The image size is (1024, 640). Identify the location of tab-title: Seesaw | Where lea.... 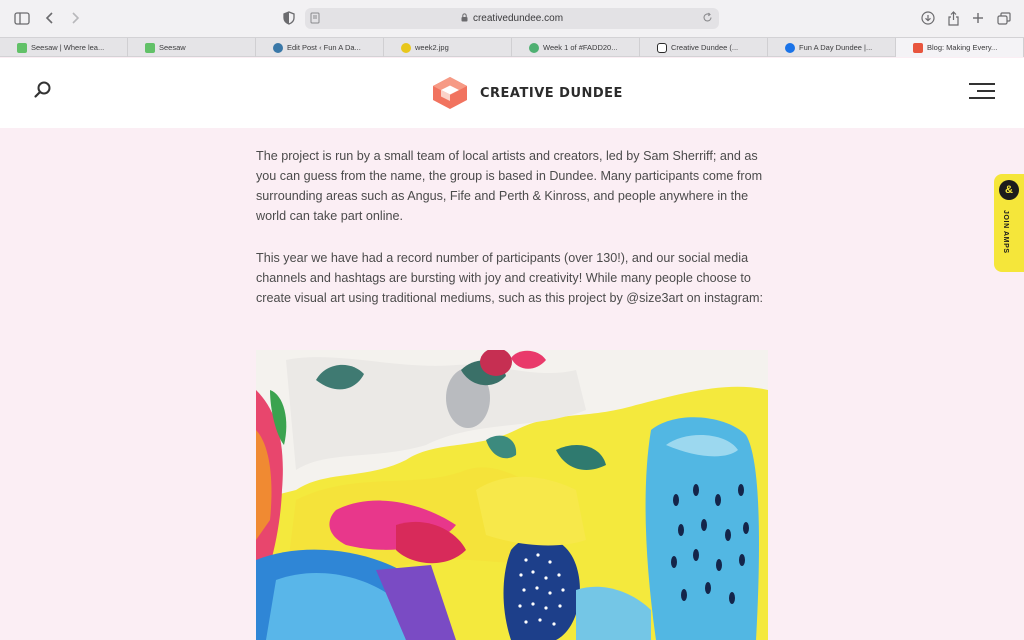
(68, 47).